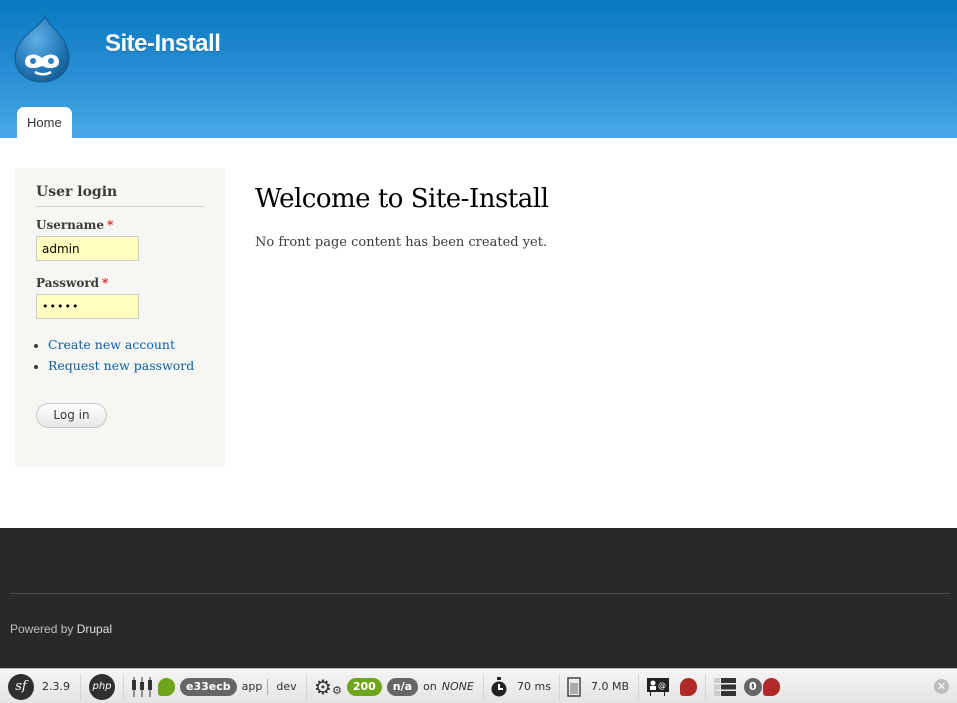 This screenshot has height=703, width=957. Describe the element at coordinates (610, 686) in the screenshot. I see `memory-usage: 7.0 MB` at that location.